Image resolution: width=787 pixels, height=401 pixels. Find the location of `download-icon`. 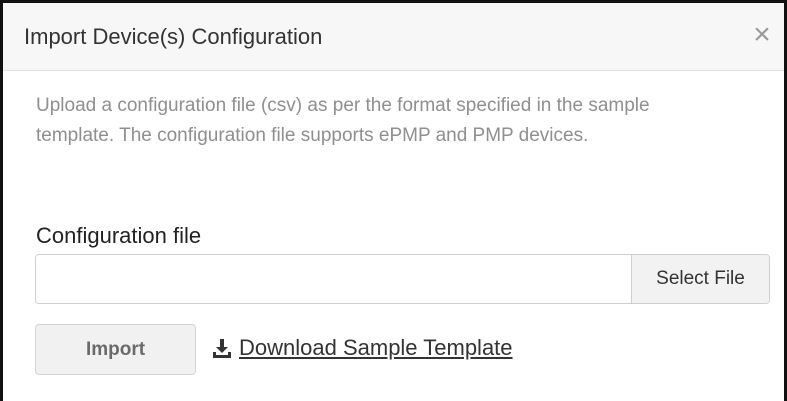

download-icon is located at coordinates (222, 348).